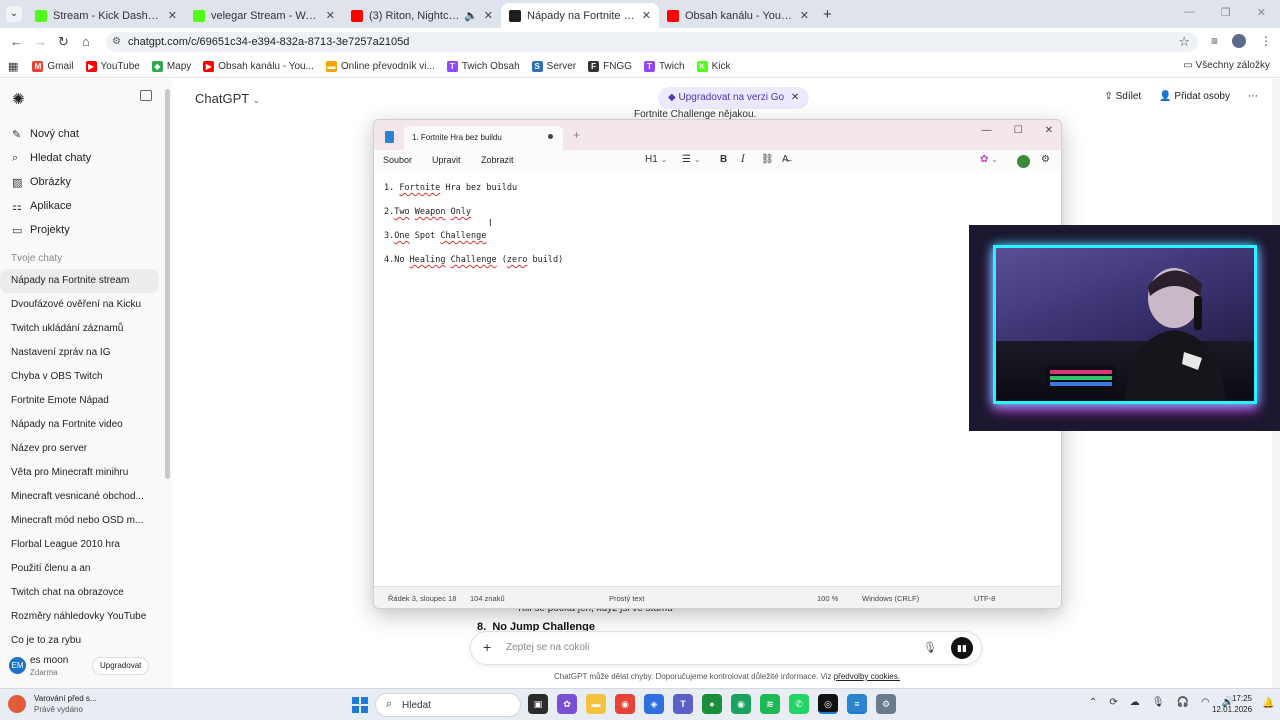  What do you see at coordinates (86, 206) in the screenshot?
I see `sidebar-nav-item: ⚏ Aplikace` at bounding box center [86, 206].